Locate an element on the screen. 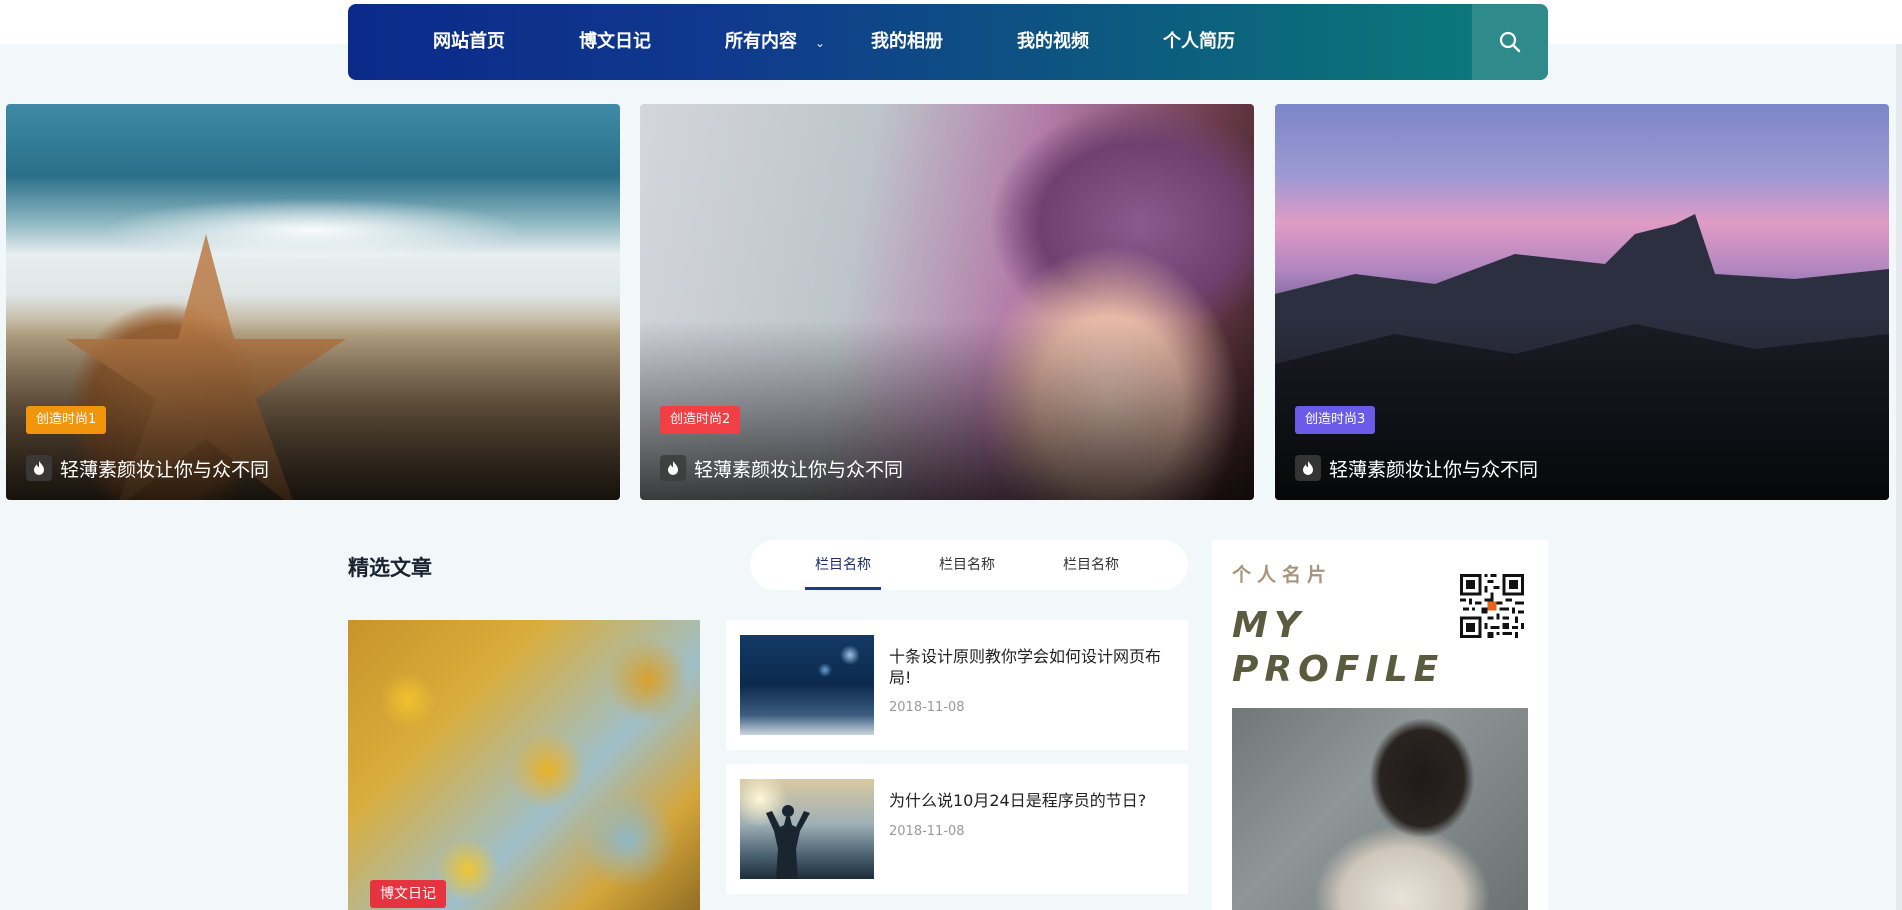  qr-code-icon is located at coordinates (1492, 606).